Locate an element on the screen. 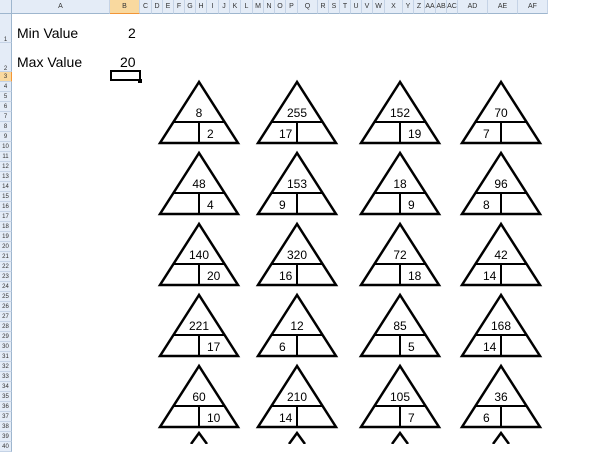 This screenshot has width=593, height=452. triangle-top-value: 48 is located at coordinates (199, 184).